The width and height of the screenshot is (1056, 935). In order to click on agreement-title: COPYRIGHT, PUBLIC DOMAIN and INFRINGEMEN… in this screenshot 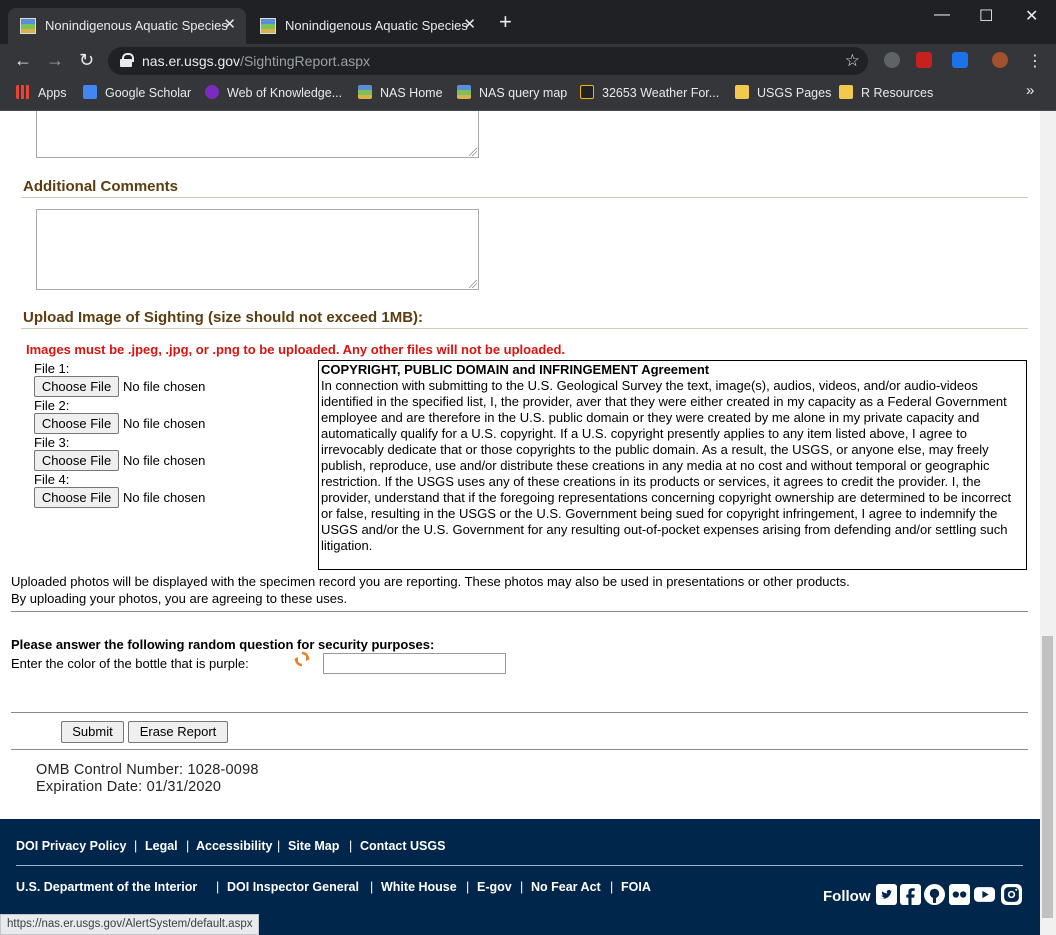, I will do `click(515, 369)`.